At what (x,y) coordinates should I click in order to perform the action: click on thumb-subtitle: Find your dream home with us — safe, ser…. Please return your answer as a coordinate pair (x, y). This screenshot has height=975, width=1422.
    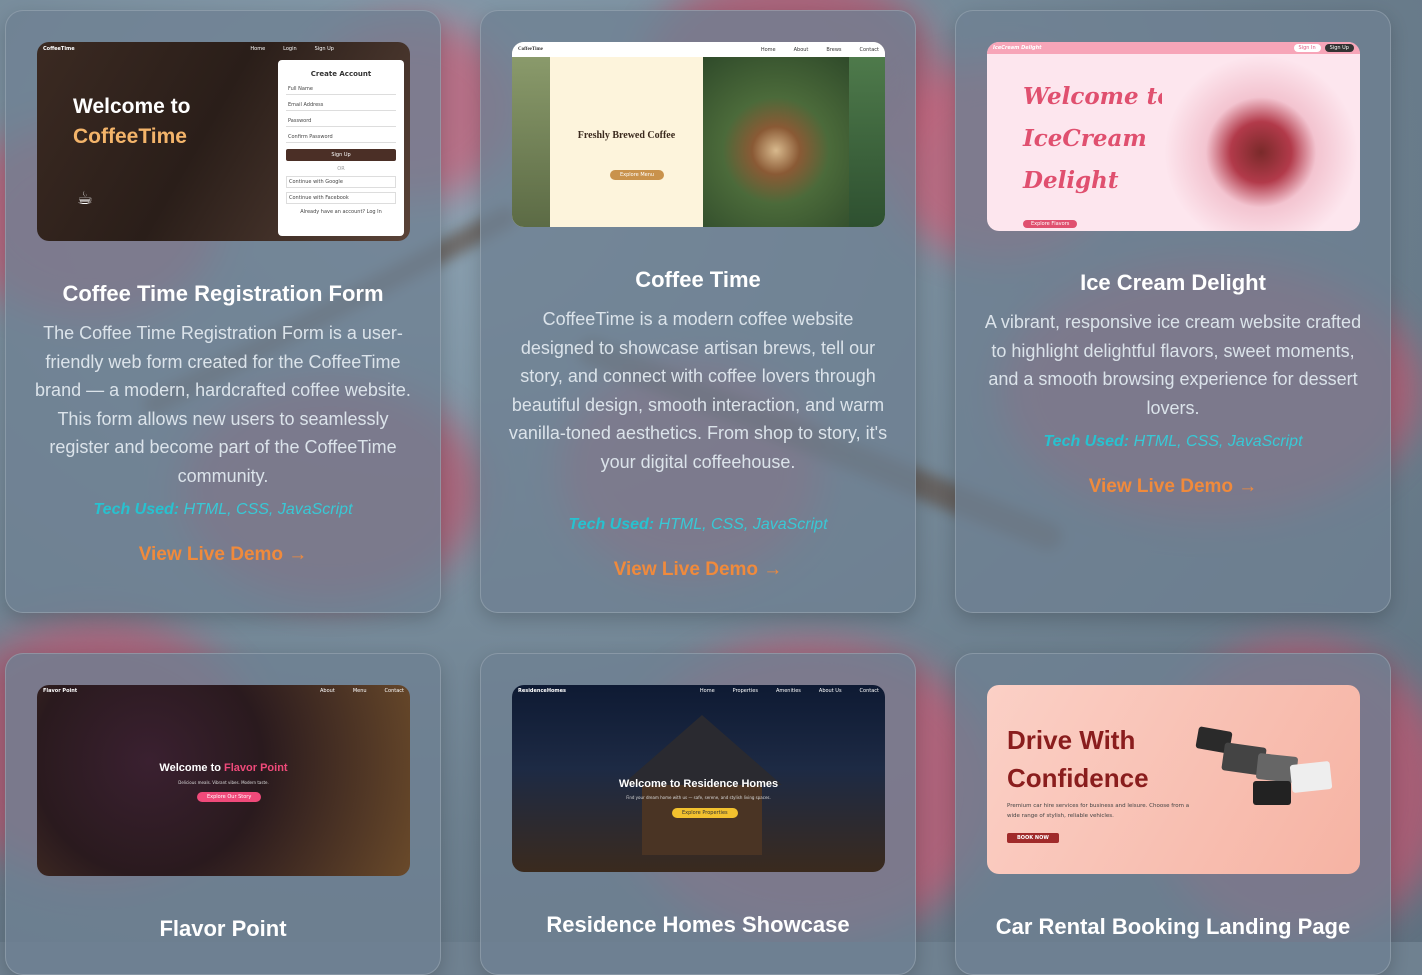
    Looking at the image, I should click on (698, 797).